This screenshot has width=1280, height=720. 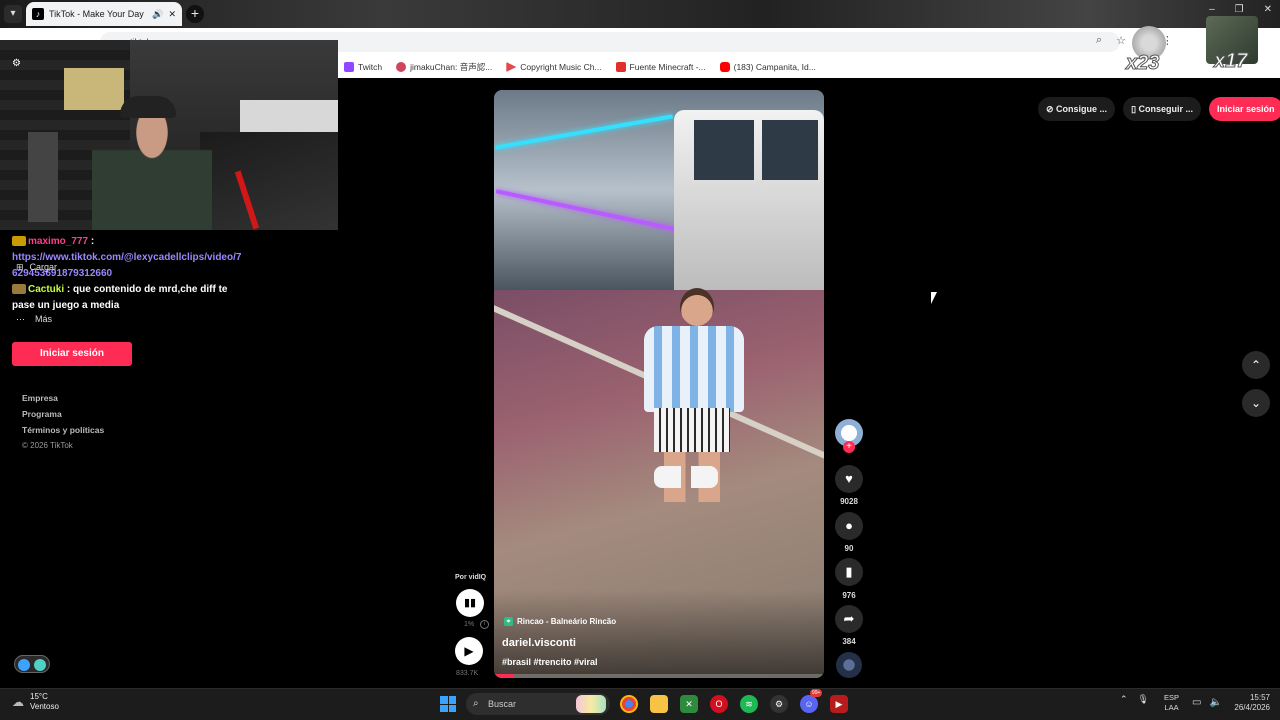 I want to click on header-login-button: Iniciar sesión, so click(x=1244, y=109).